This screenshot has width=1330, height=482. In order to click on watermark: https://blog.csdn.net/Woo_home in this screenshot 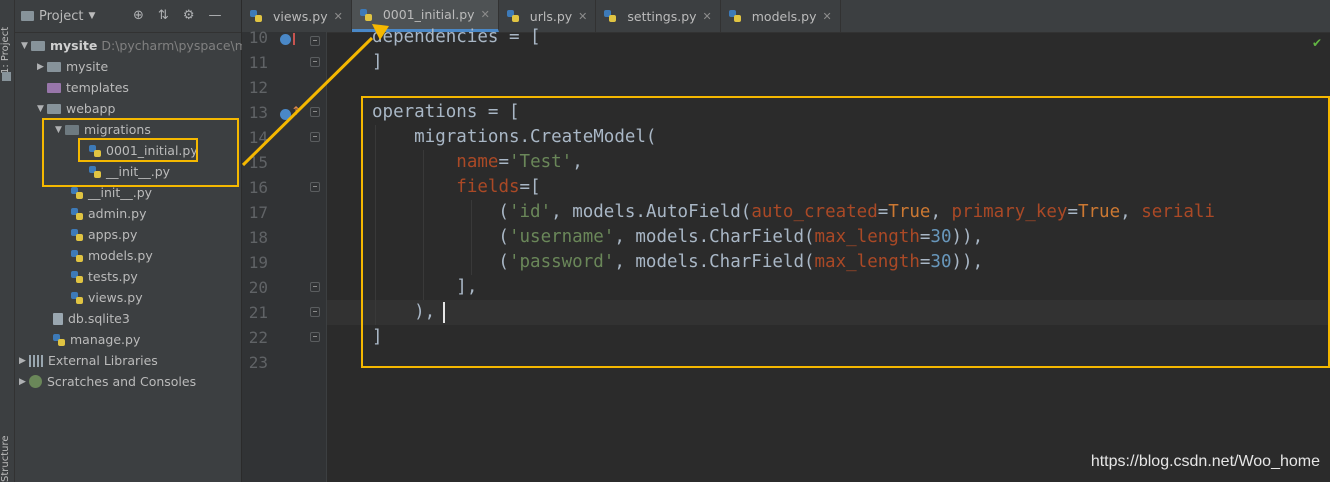, I will do `click(1205, 461)`.